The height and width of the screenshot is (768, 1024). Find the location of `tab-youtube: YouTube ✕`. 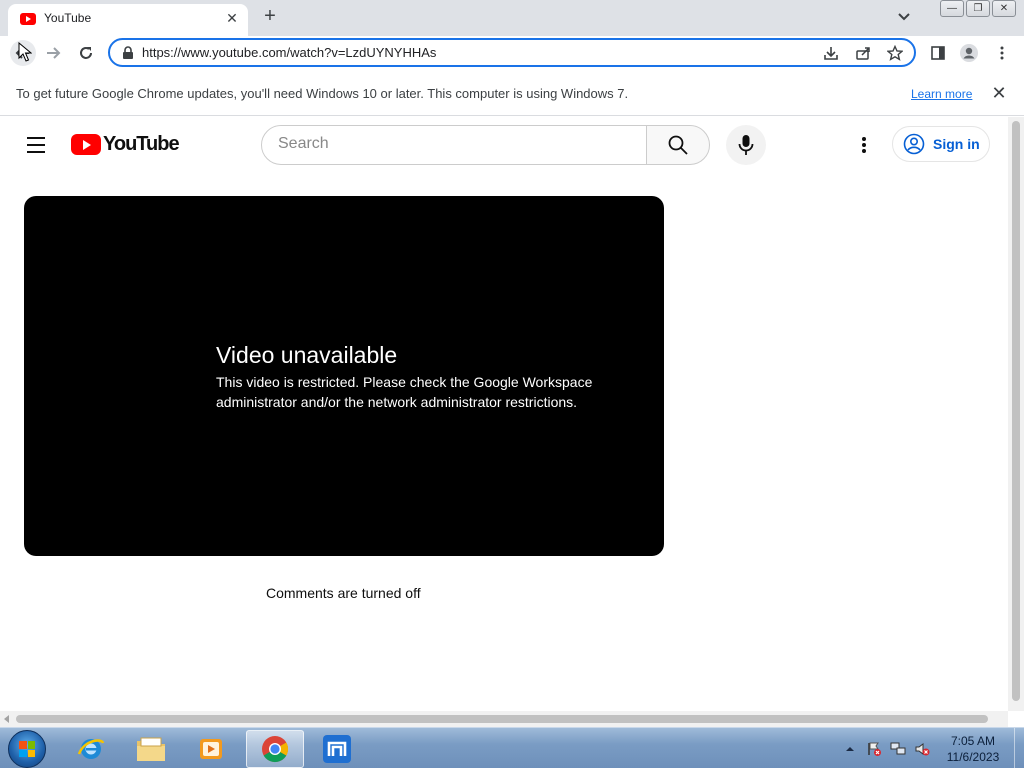

tab-youtube: YouTube ✕ is located at coordinates (128, 20).